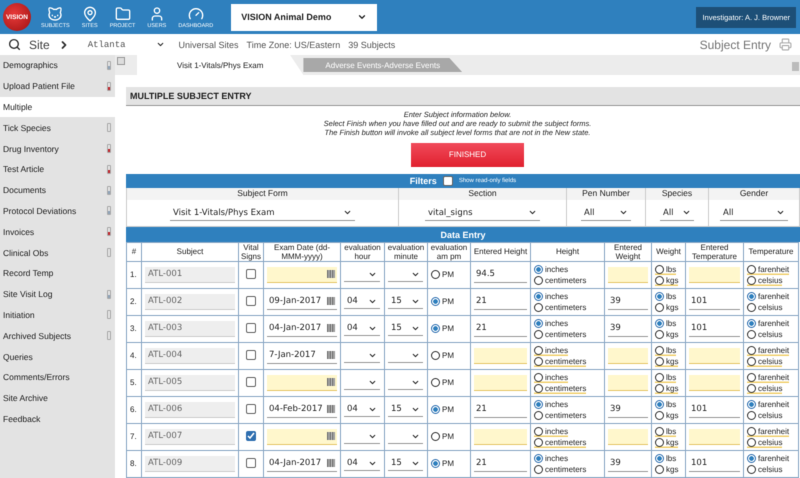  What do you see at coordinates (57, 252) in the screenshot?
I see `sidebar-item: Clinical Obs` at bounding box center [57, 252].